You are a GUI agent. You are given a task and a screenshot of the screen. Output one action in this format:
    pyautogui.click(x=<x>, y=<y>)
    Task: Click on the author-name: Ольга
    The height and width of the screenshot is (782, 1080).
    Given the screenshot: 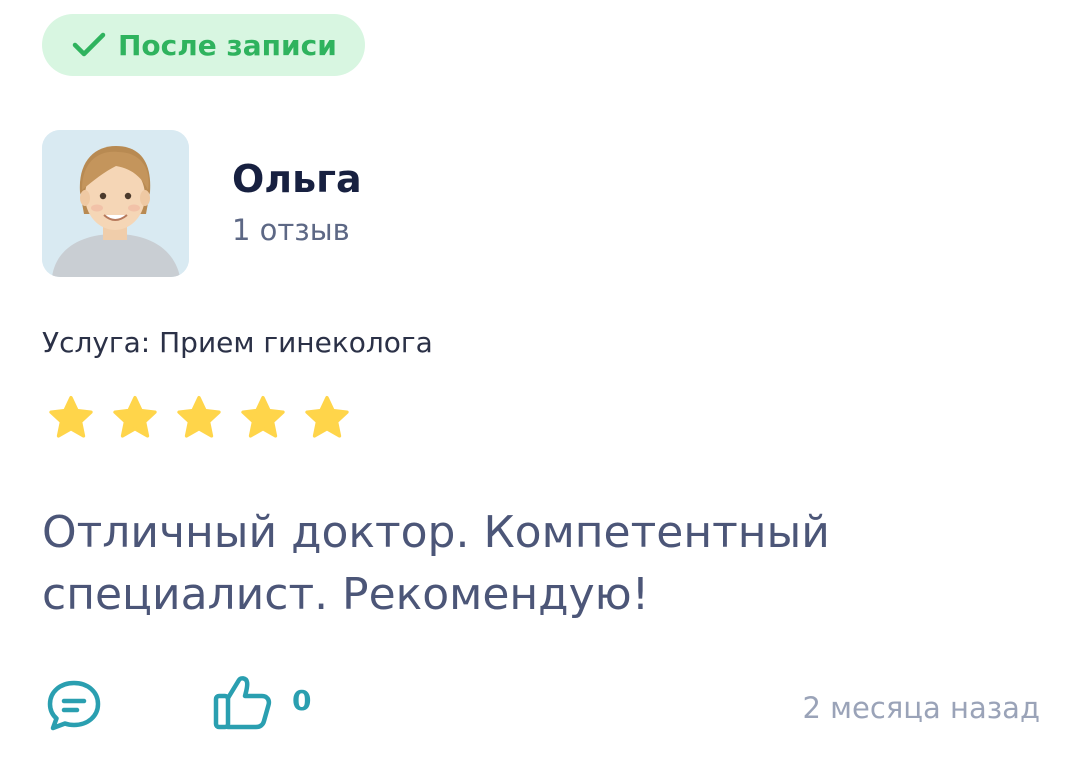 What is the action you would take?
    pyautogui.click(x=297, y=179)
    